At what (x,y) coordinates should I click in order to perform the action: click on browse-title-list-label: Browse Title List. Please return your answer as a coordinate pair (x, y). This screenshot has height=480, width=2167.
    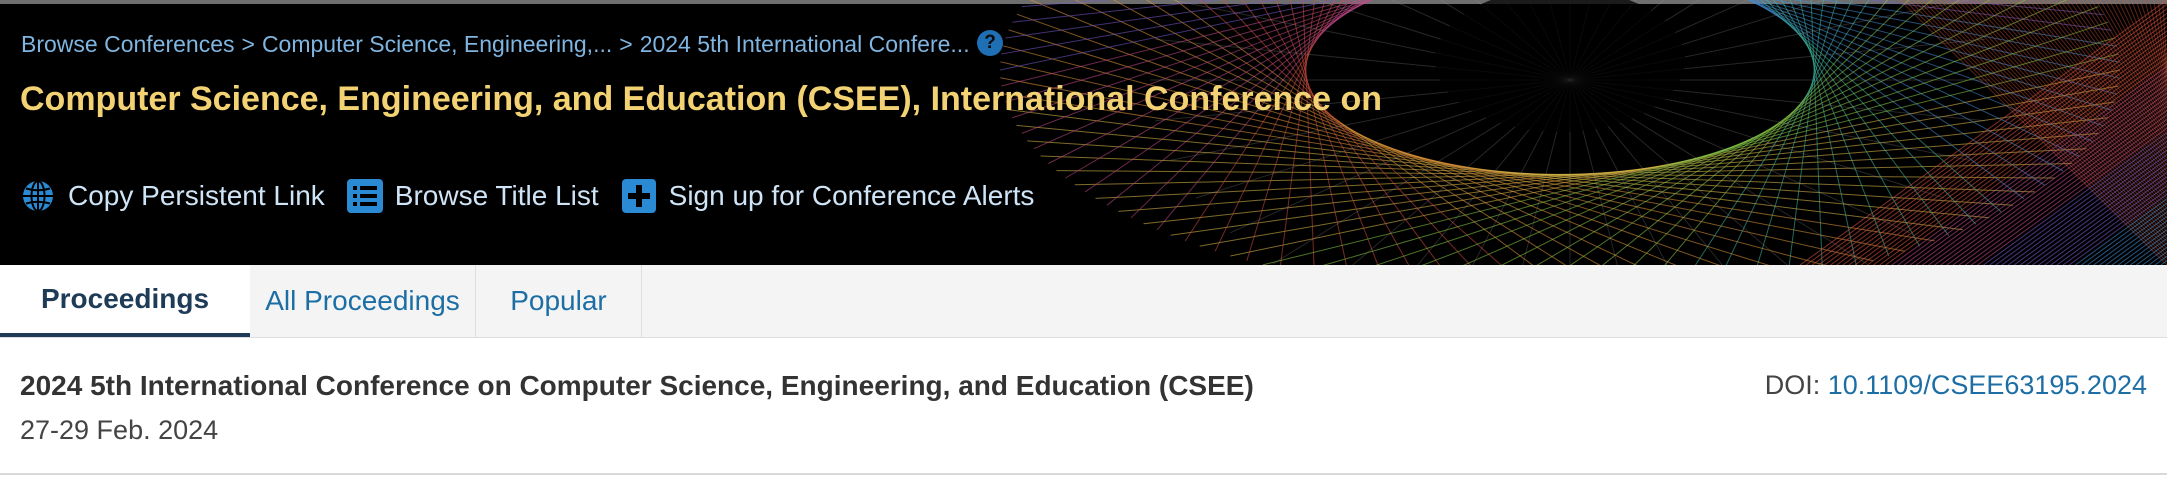
    Looking at the image, I should click on (496, 195).